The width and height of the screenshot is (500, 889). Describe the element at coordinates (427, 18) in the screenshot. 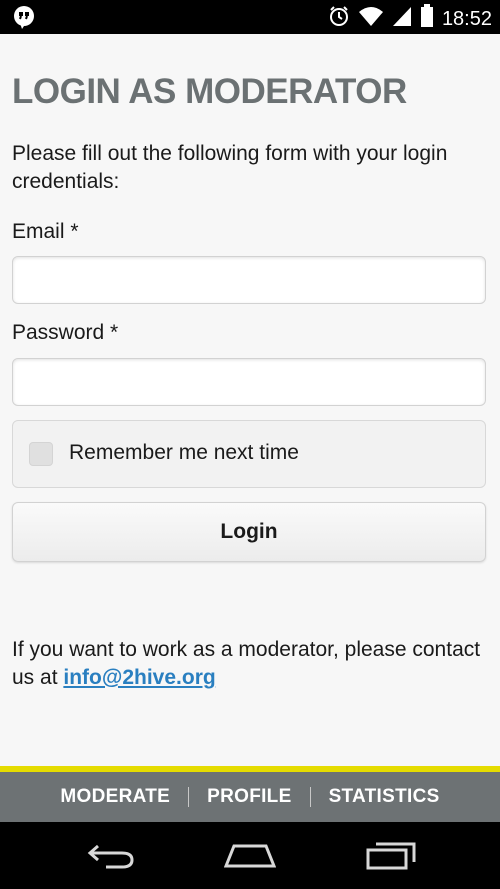

I see `battery-icon` at that location.